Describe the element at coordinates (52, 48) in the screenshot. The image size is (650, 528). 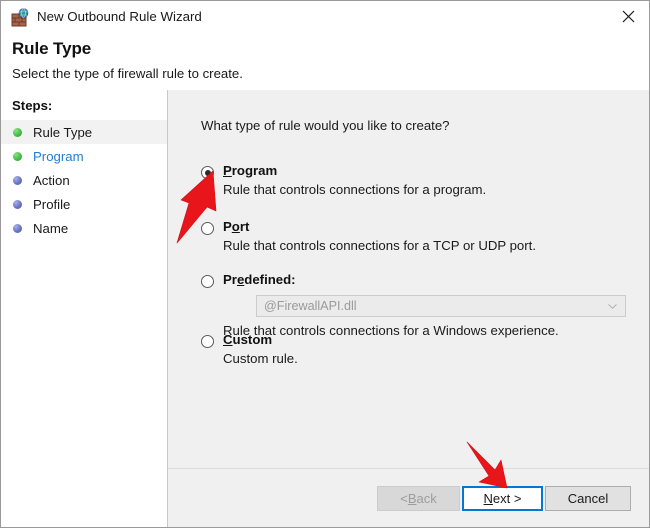
I see `page-title: Rule Type` at that location.